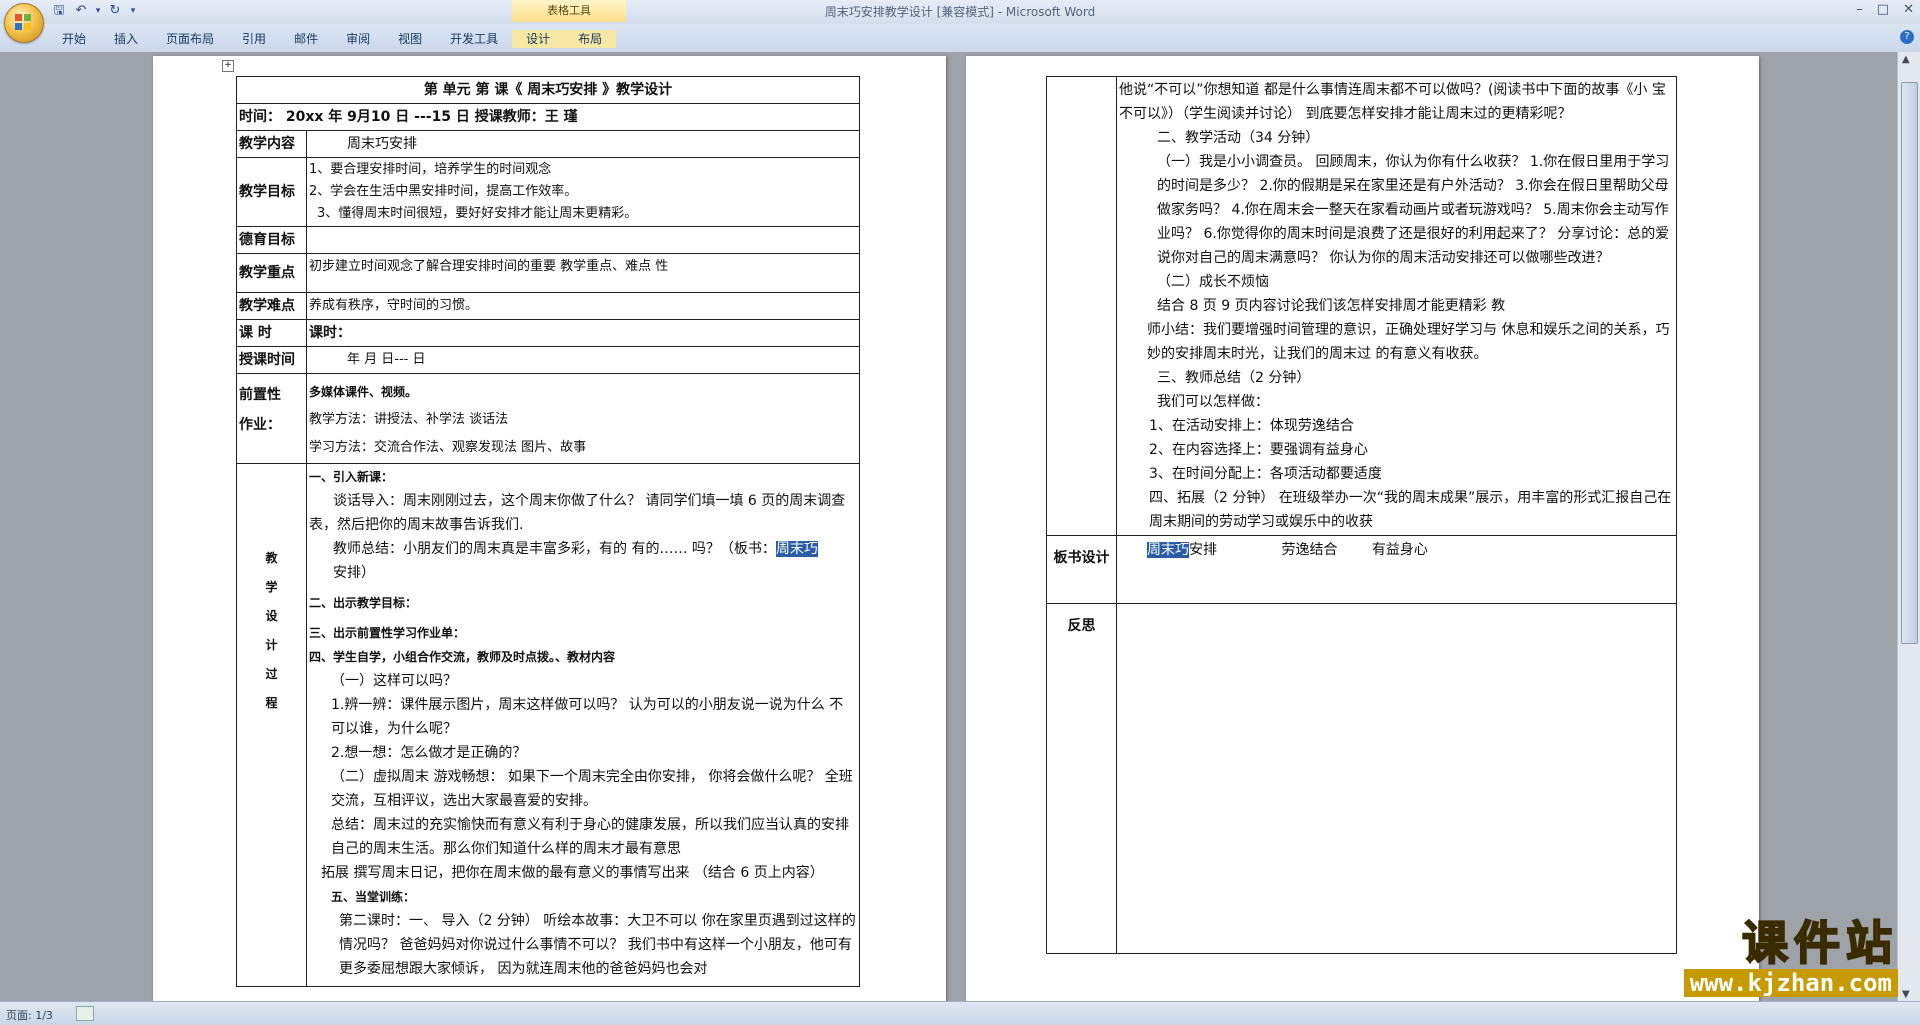  What do you see at coordinates (1906, 59) in the screenshot?
I see `scroll-up-icon: ▲` at bounding box center [1906, 59].